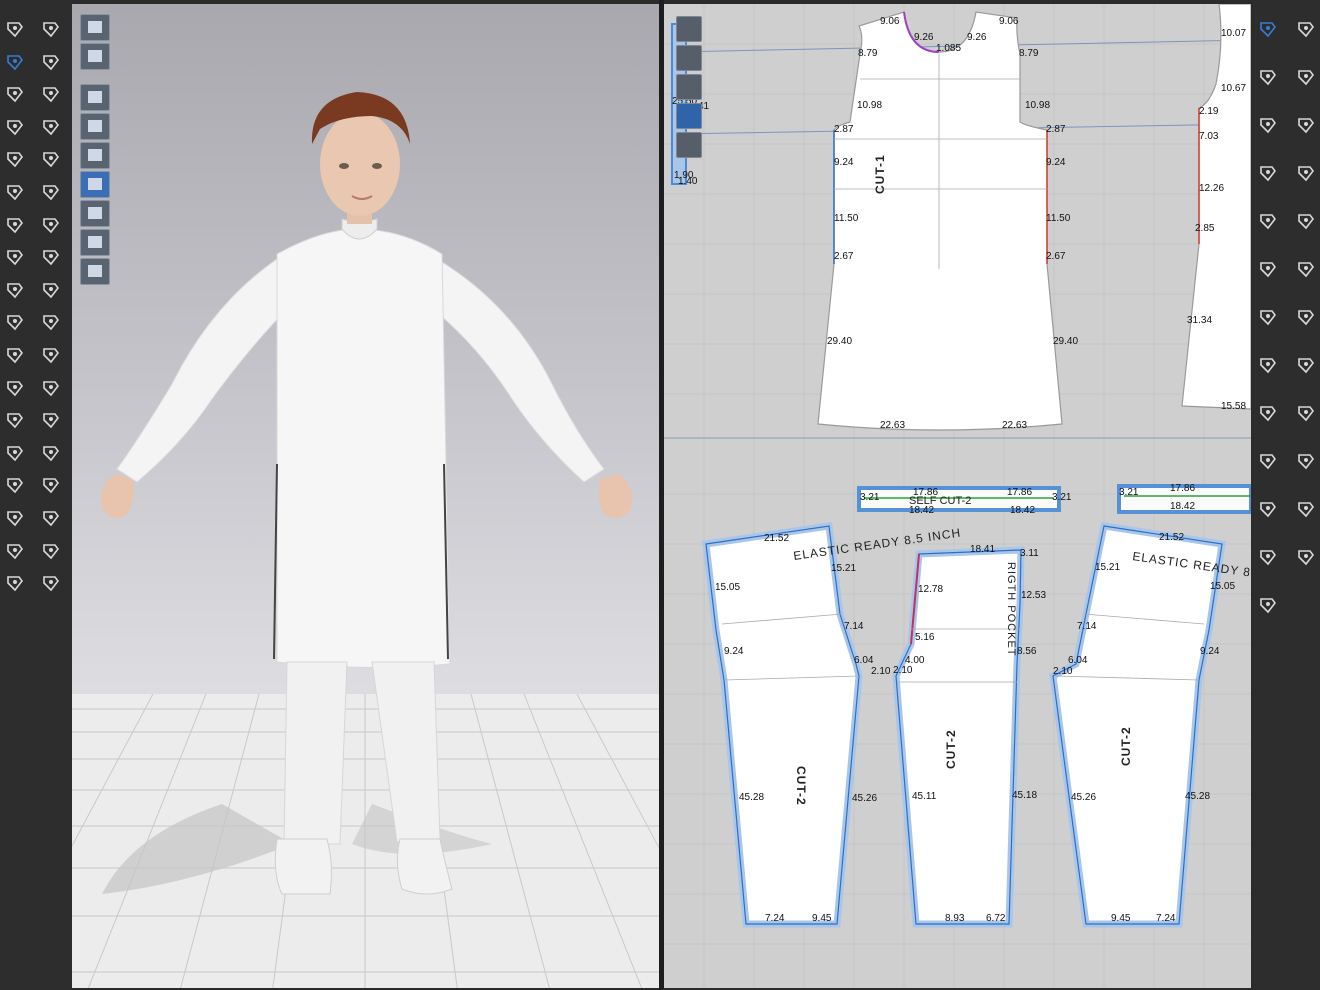 The image size is (1320, 990). What do you see at coordinates (51, 388) in the screenshot?
I see `layer-icon` at bounding box center [51, 388].